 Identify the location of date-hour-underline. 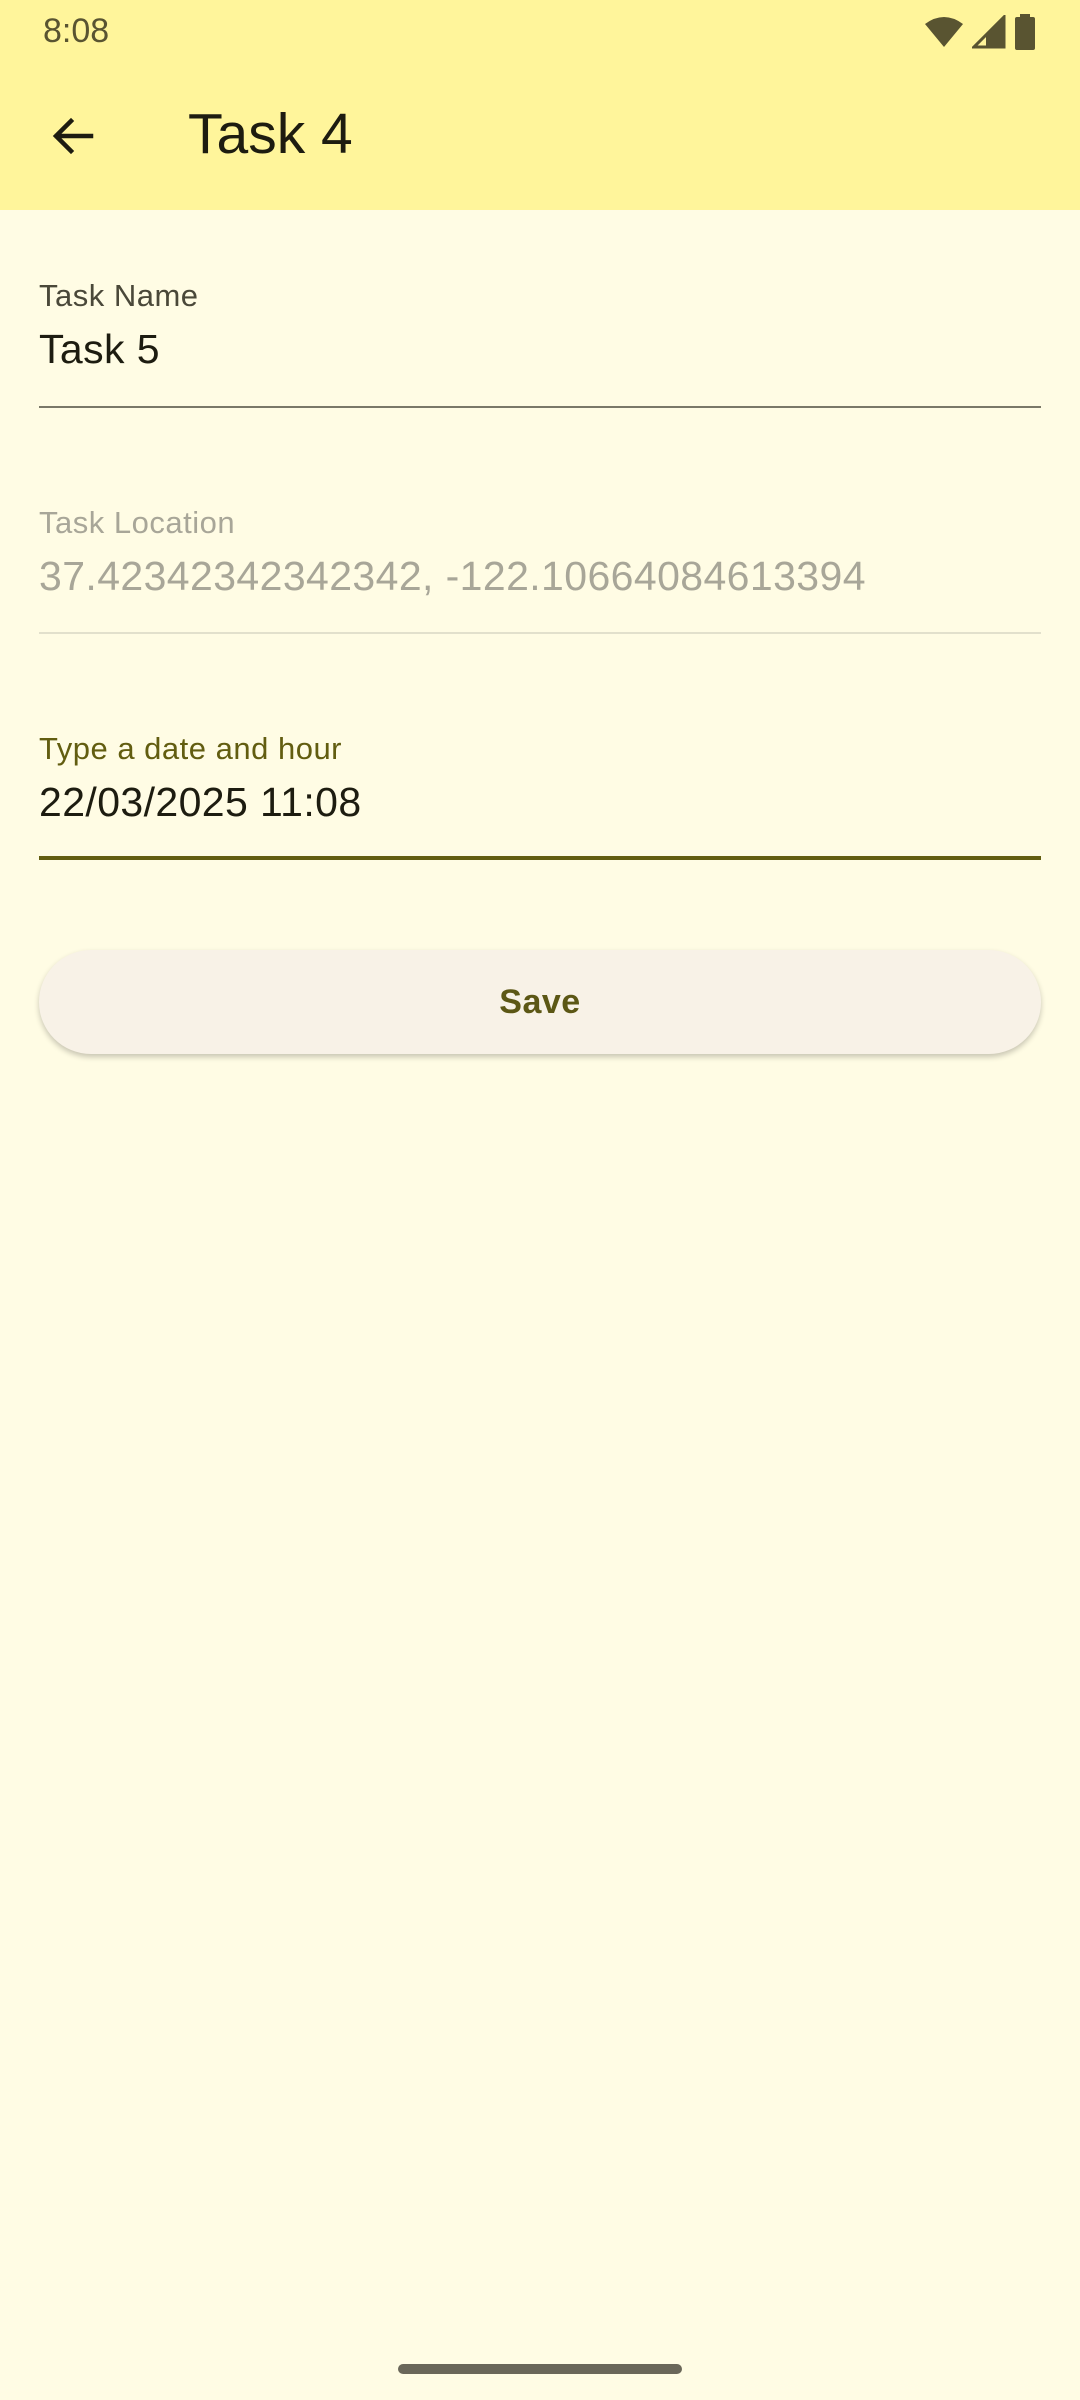
(540, 858).